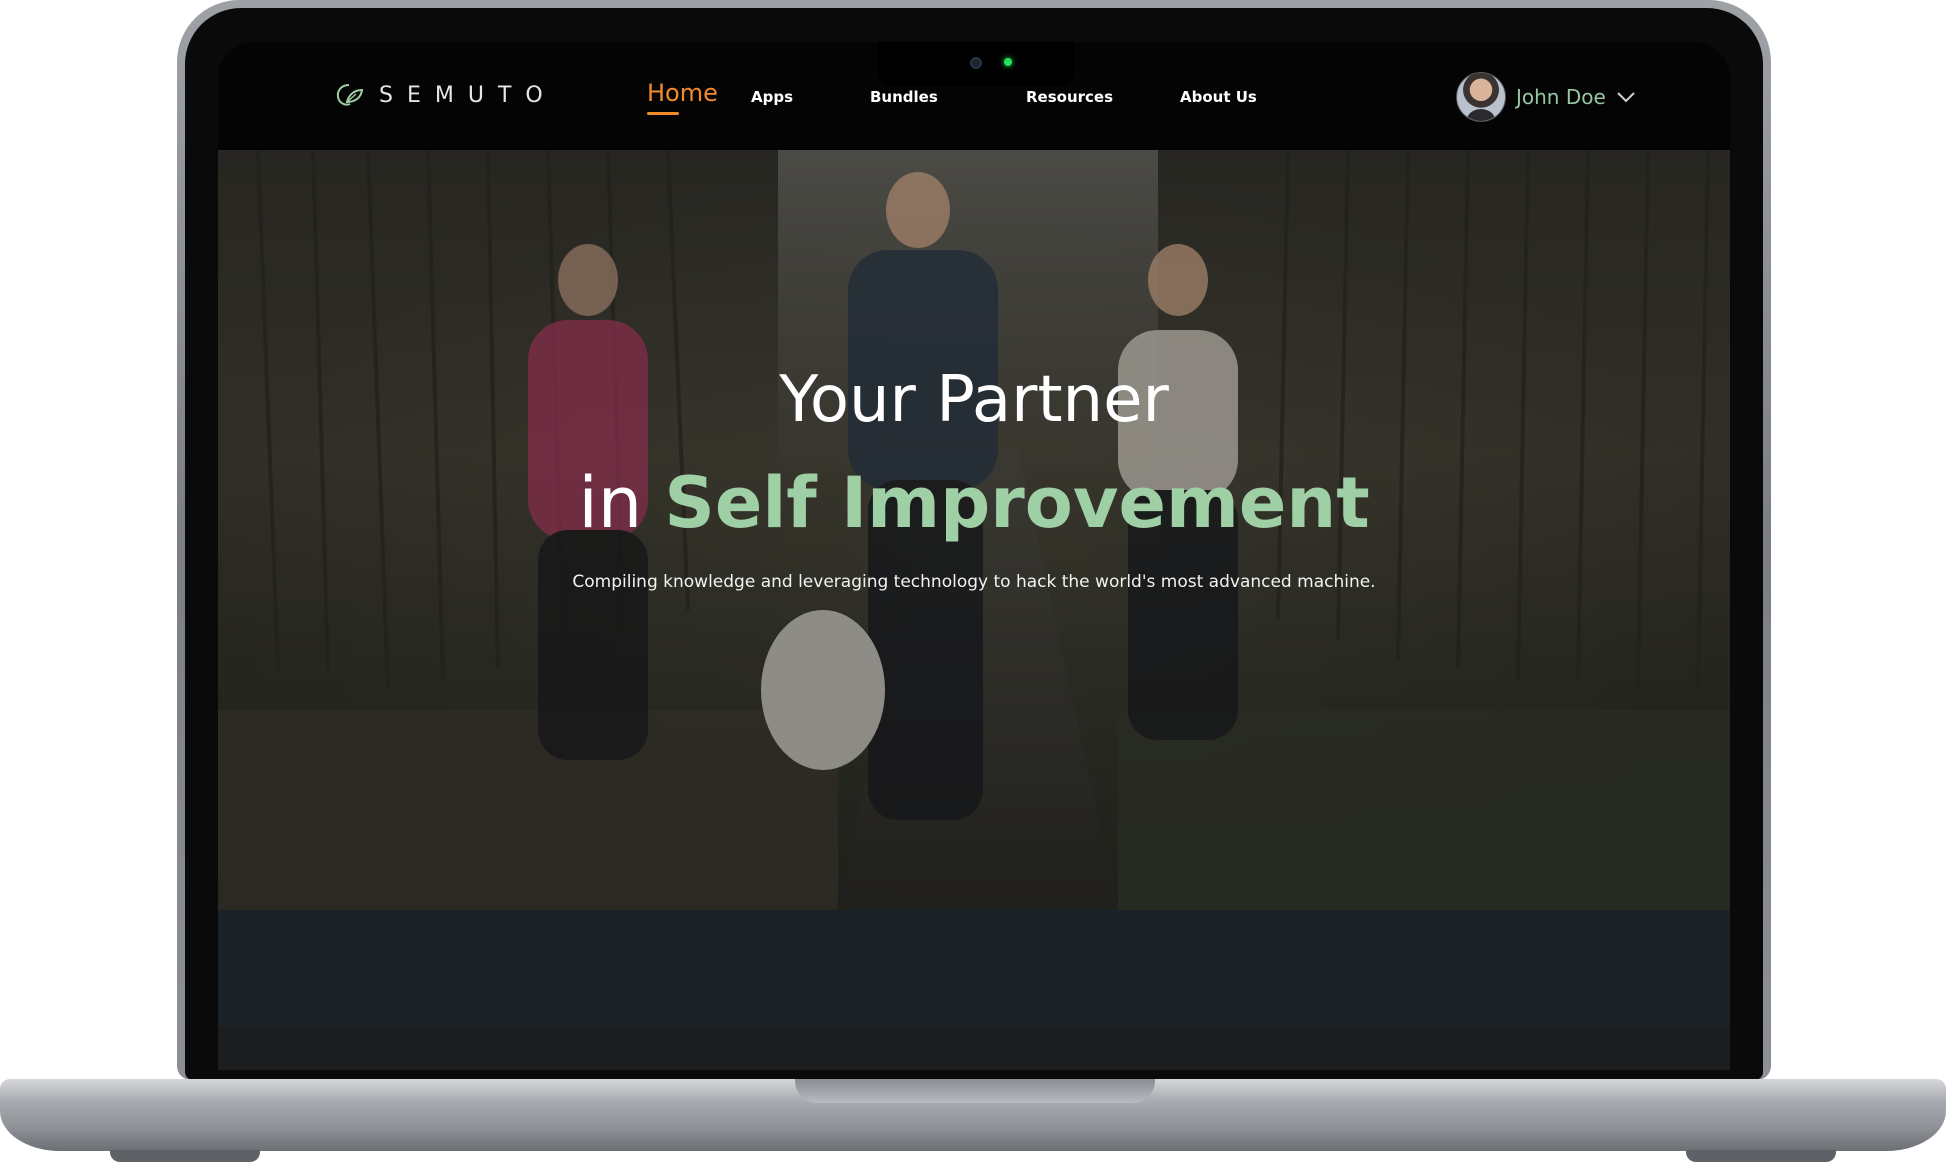 The width and height of the screenshot is (1946, 1165). I want to click on chevron-down-icon, so click(1626, 97).